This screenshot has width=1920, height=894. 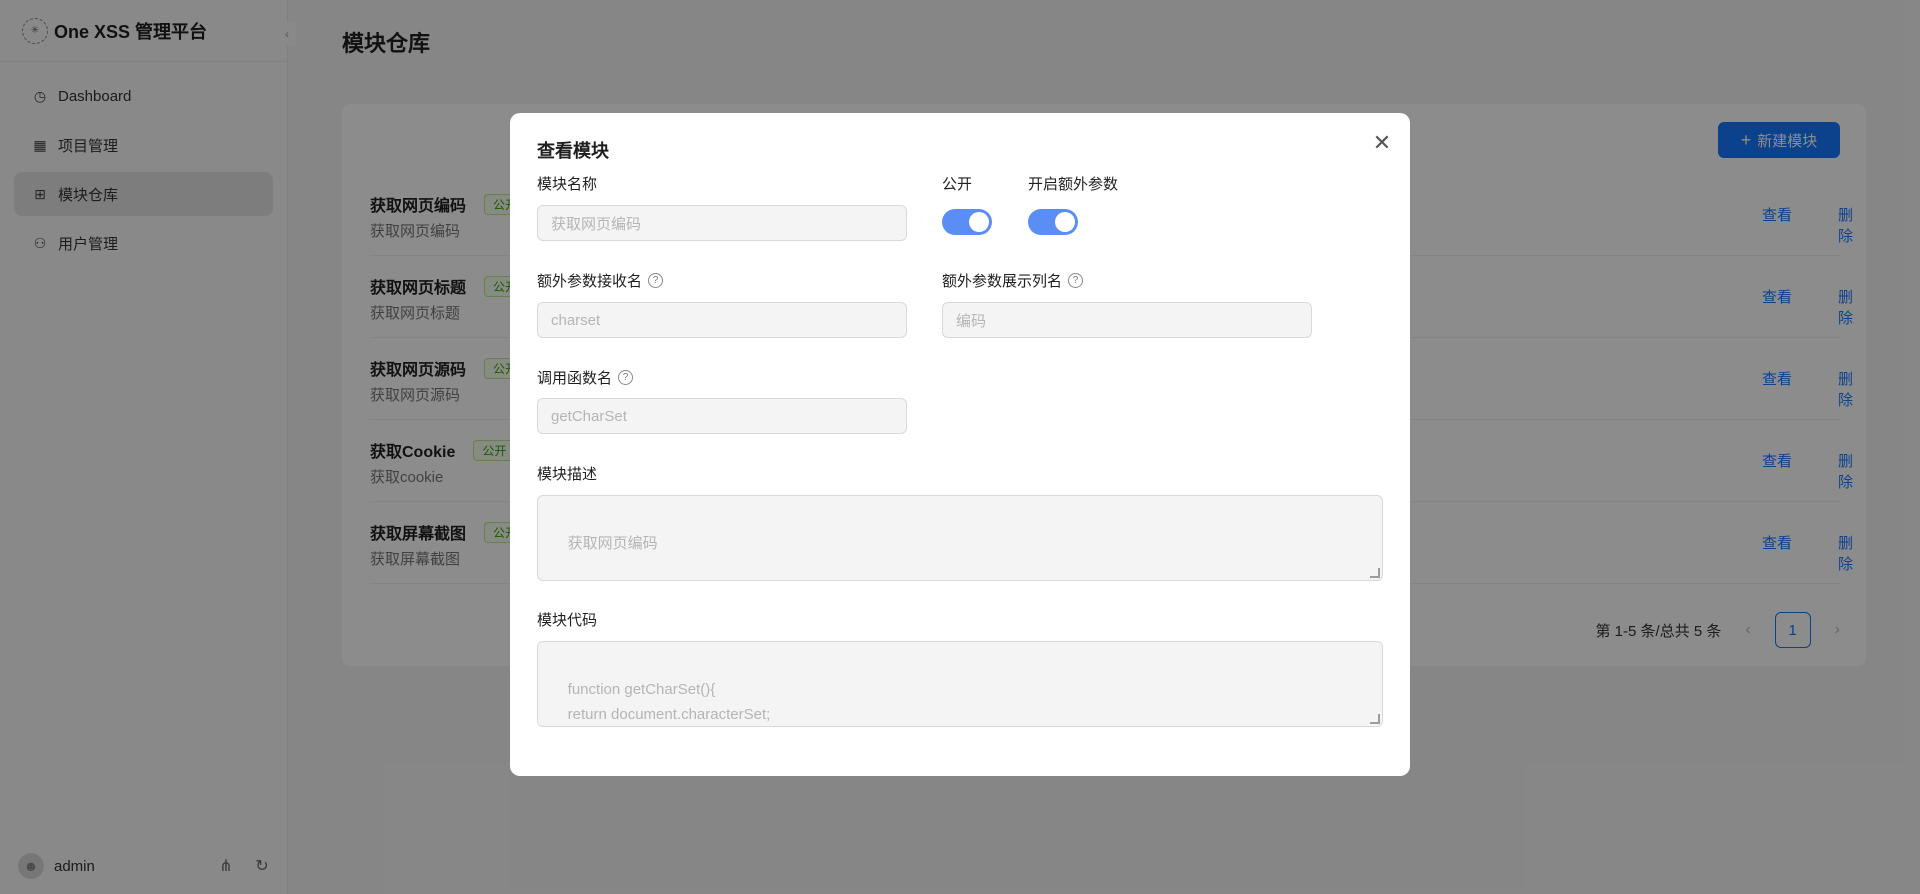 What do you see at coordinates (567, 184) in the screenshot?
I see `name-label: 模块名称` at bounding box center [567, 184].